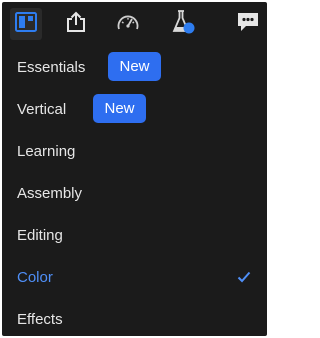 The width and height of the screenshot is (320, 338). What do you see at coordinates (134, 277) in the screenshot?
I see `menu-item-color: Color` at bounding box center [134, 277].